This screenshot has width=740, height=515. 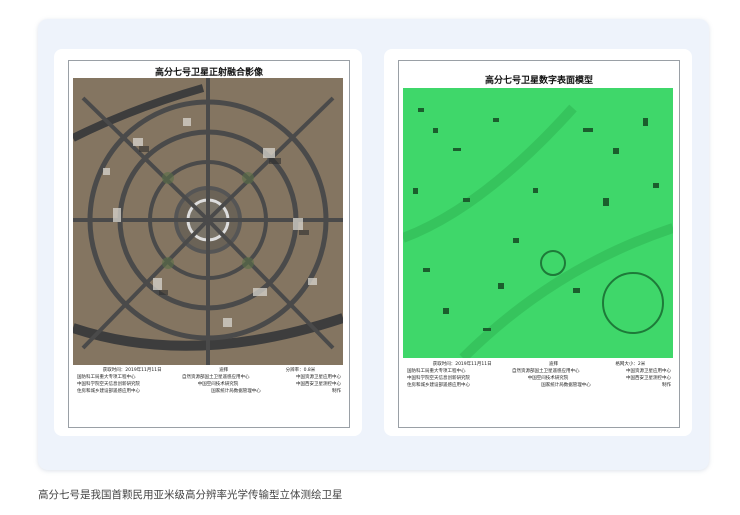 I want to click on orthophoto-acquired: 获取时间：2019年11月11日, so click(x=132, y=370).